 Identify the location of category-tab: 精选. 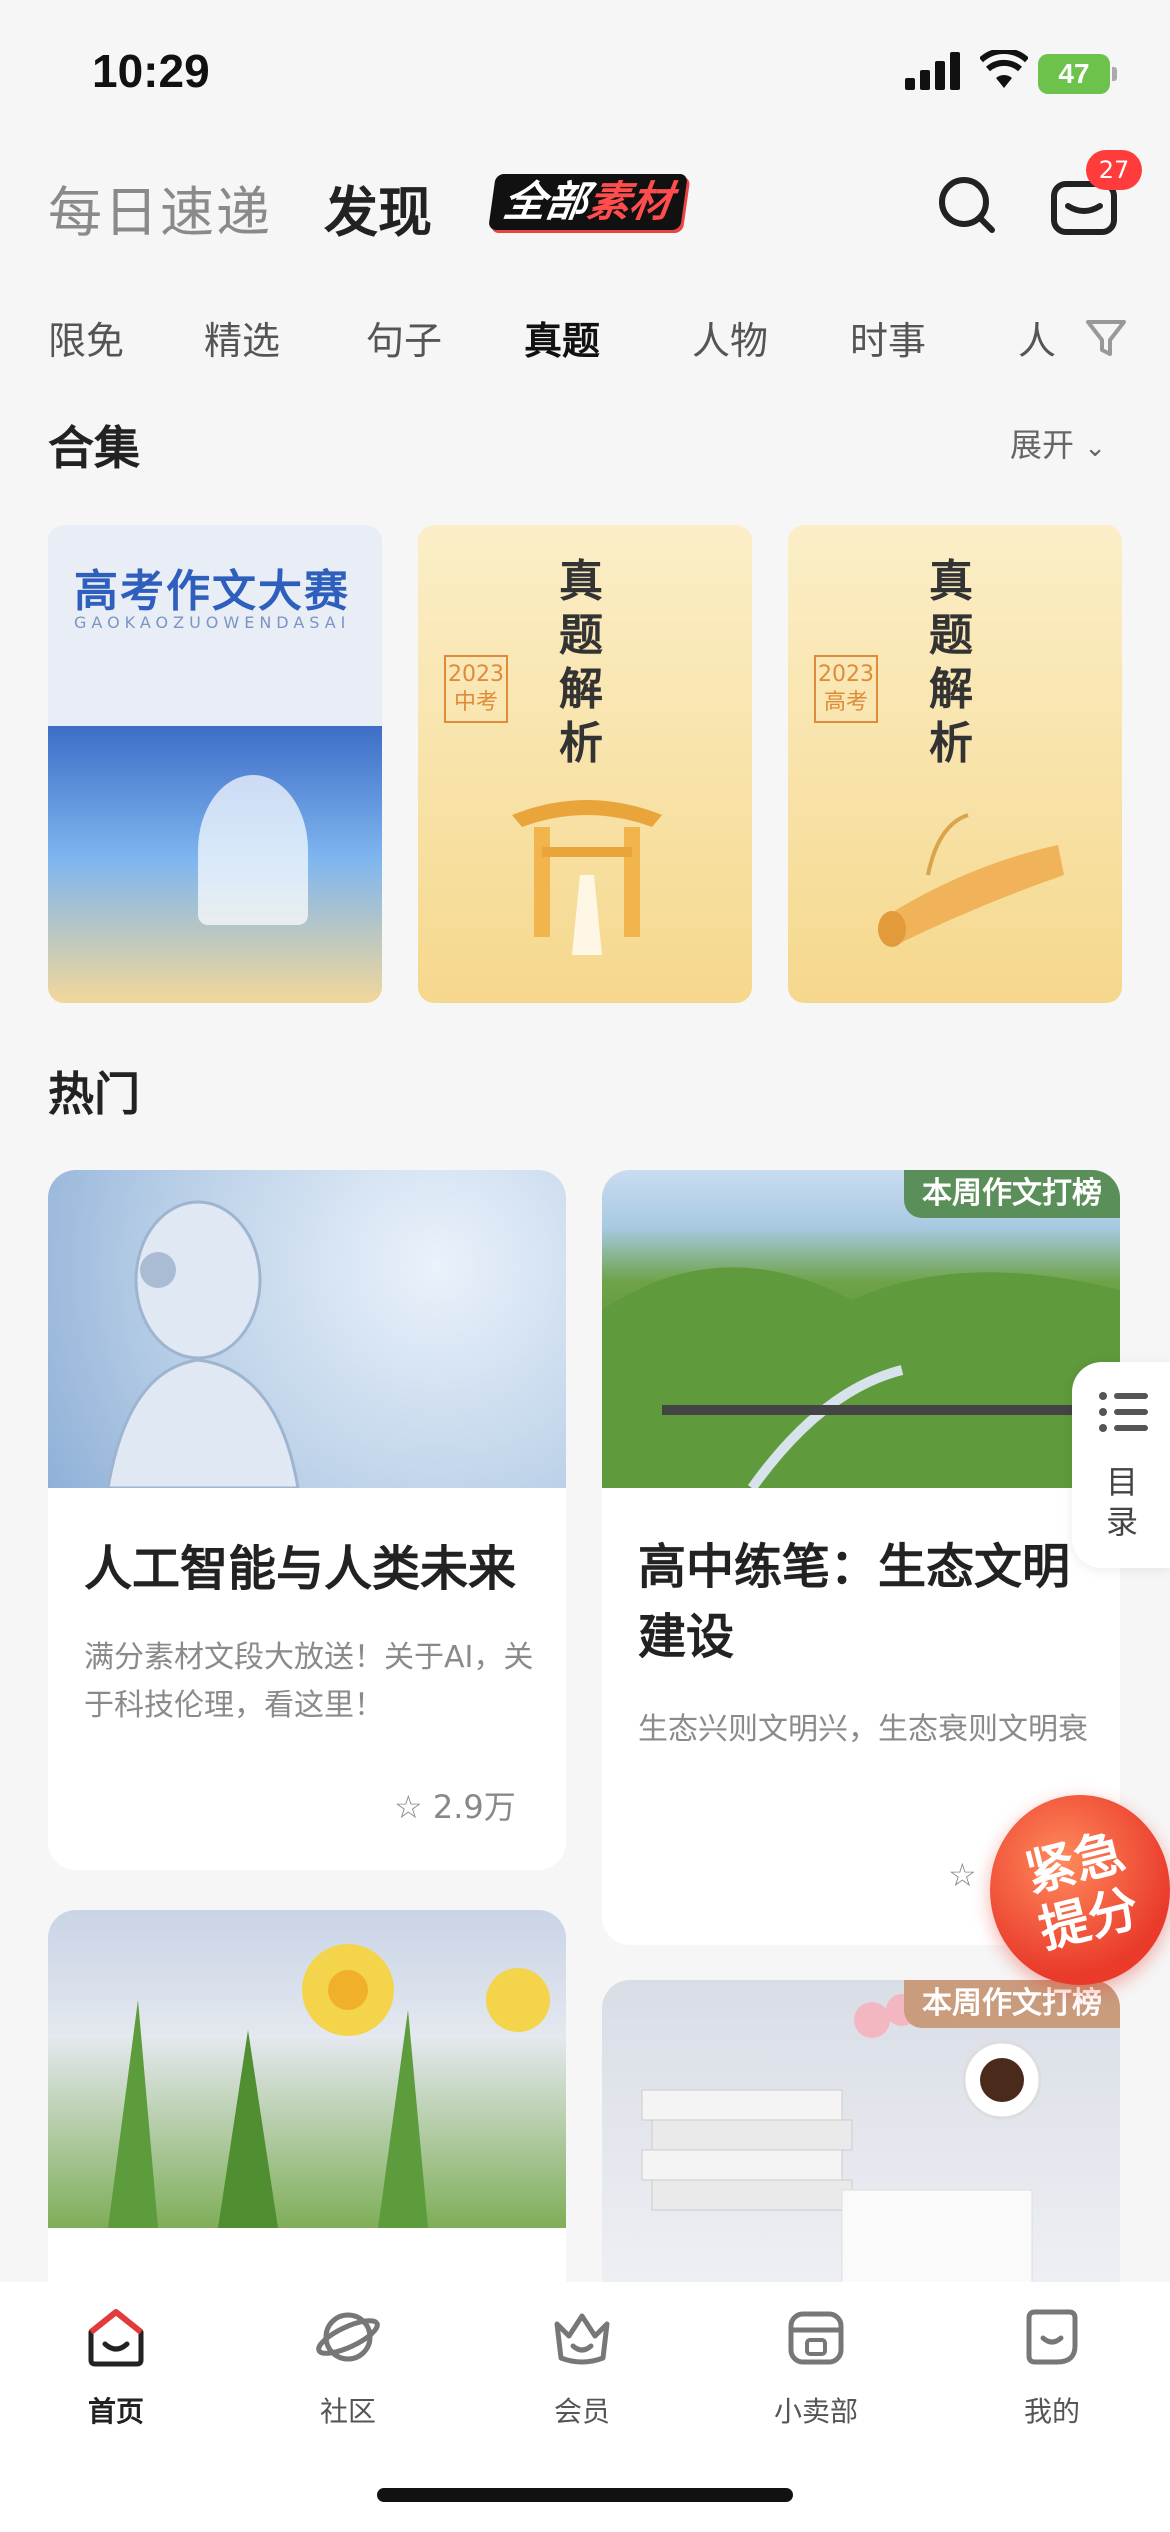
(242, 337).